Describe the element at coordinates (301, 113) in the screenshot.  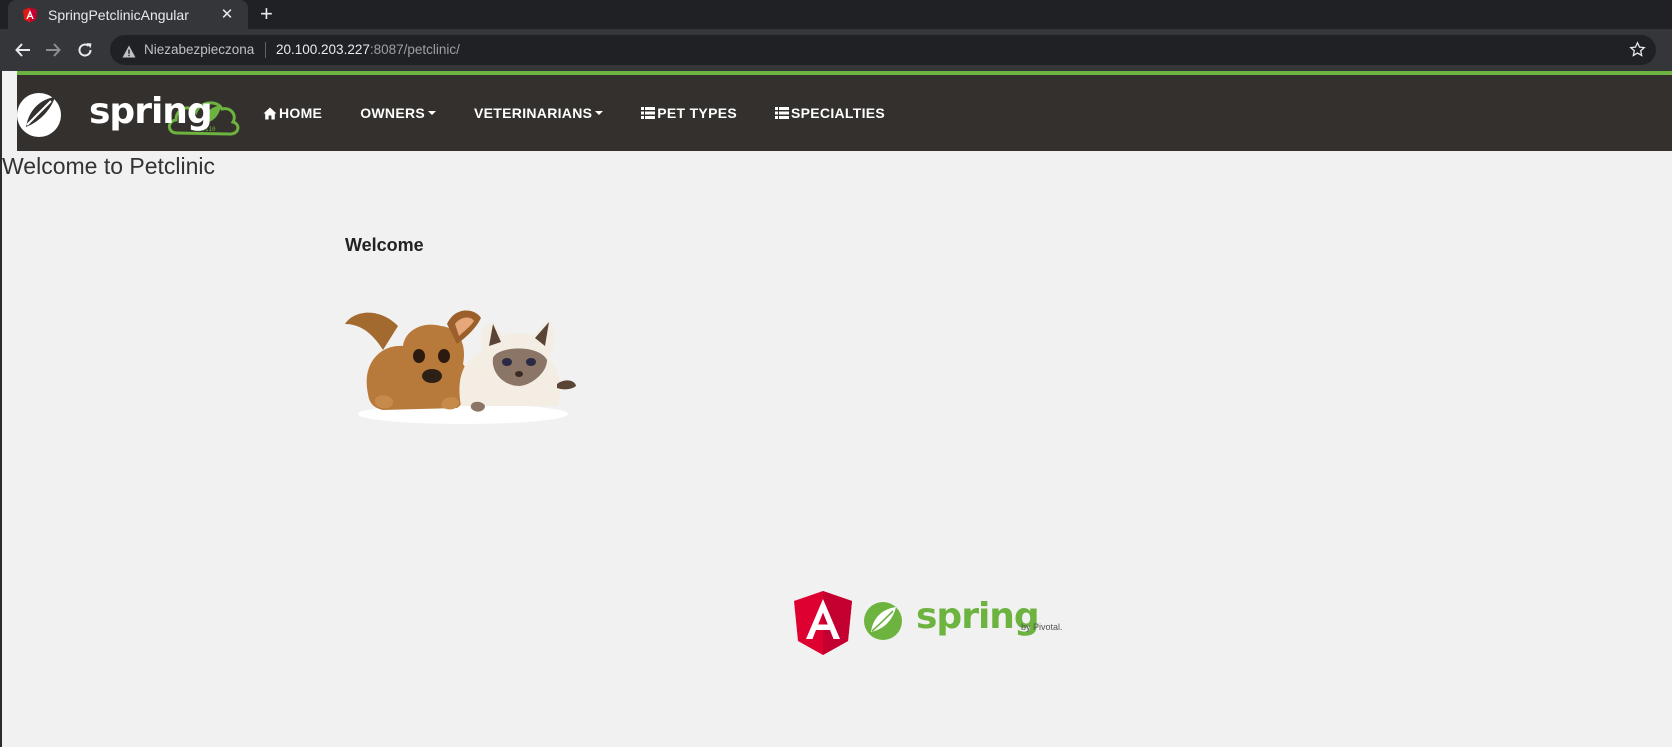
I see `nav-home-label: HOME` at that location.